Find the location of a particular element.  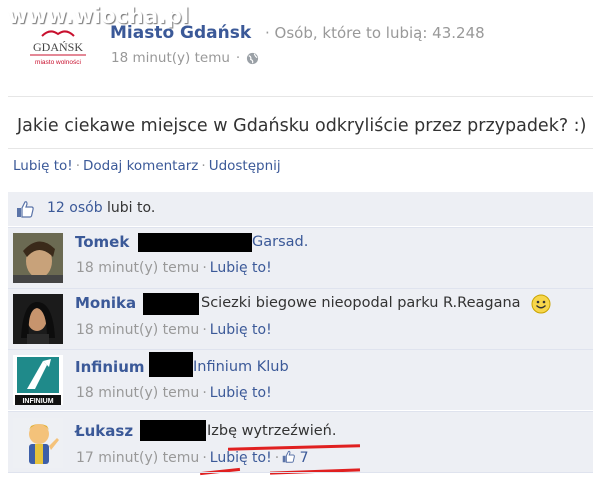

share-button: Udostępnij is located at coordinates (245, 166).